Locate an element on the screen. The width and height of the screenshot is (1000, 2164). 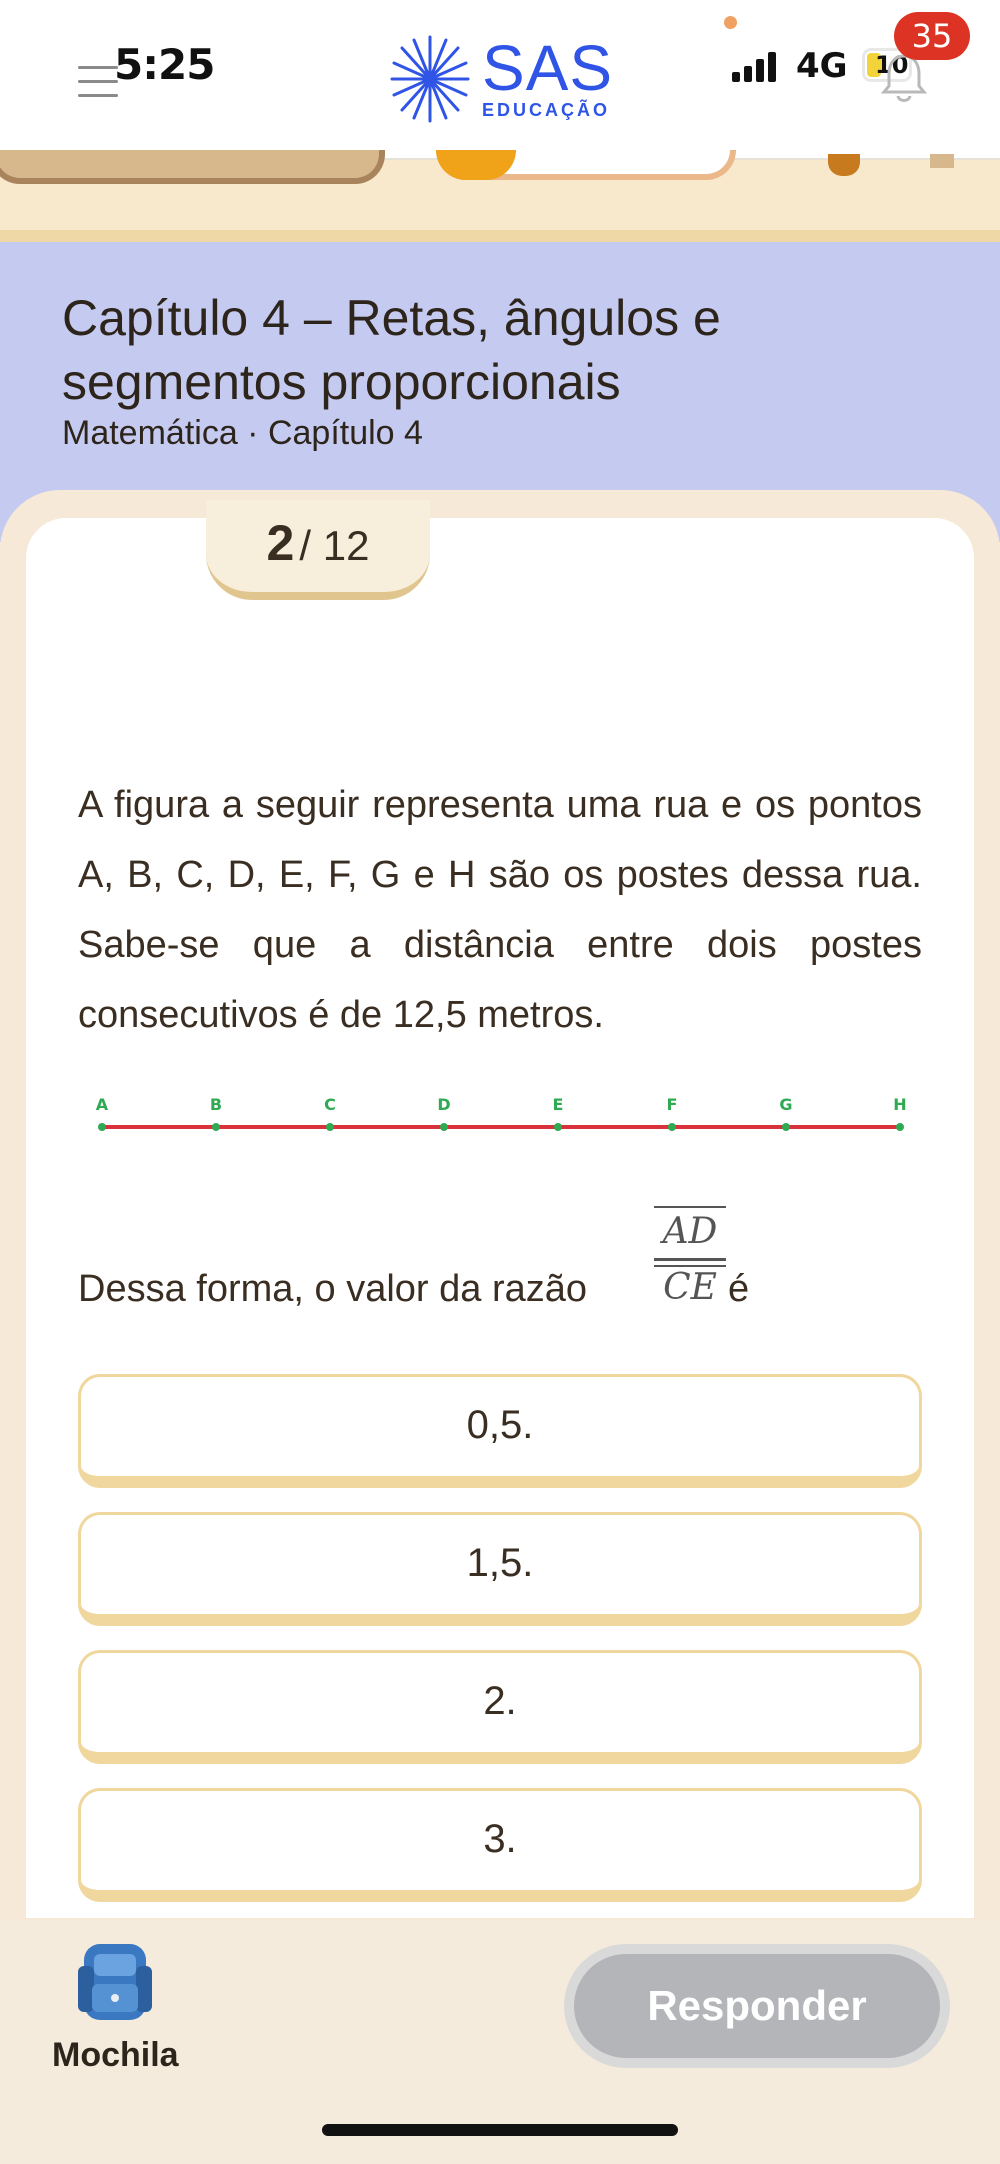
street-point-f is located at coordinates (672, 1127).